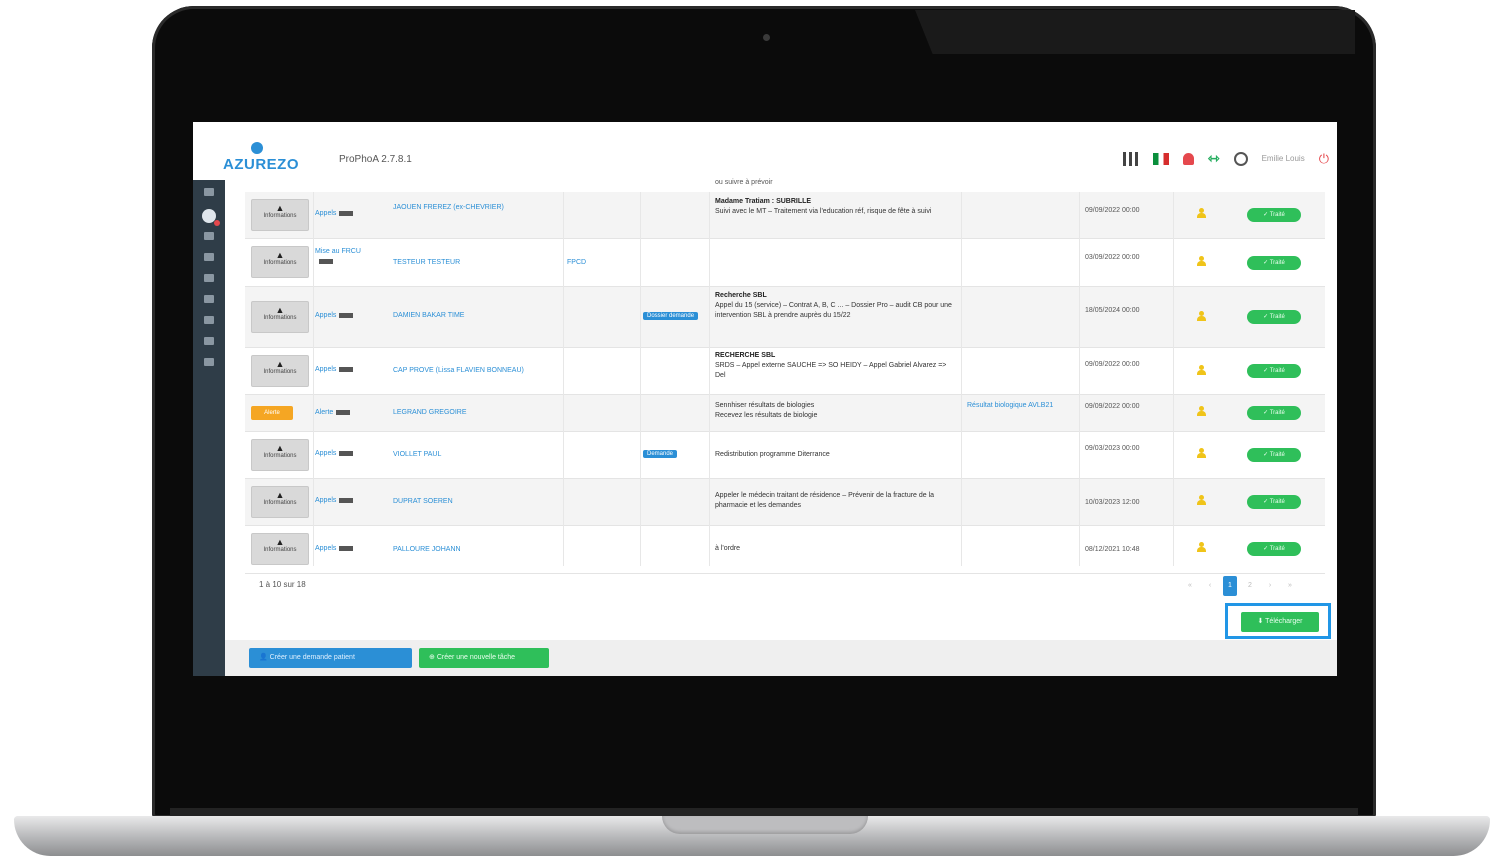 The image size is (1503, 860). What do you see at coordinates (476, 657) in the screenshot?
I see `create-task-label: Créer une nouvelle tâche` at bounding box center [476, 657].